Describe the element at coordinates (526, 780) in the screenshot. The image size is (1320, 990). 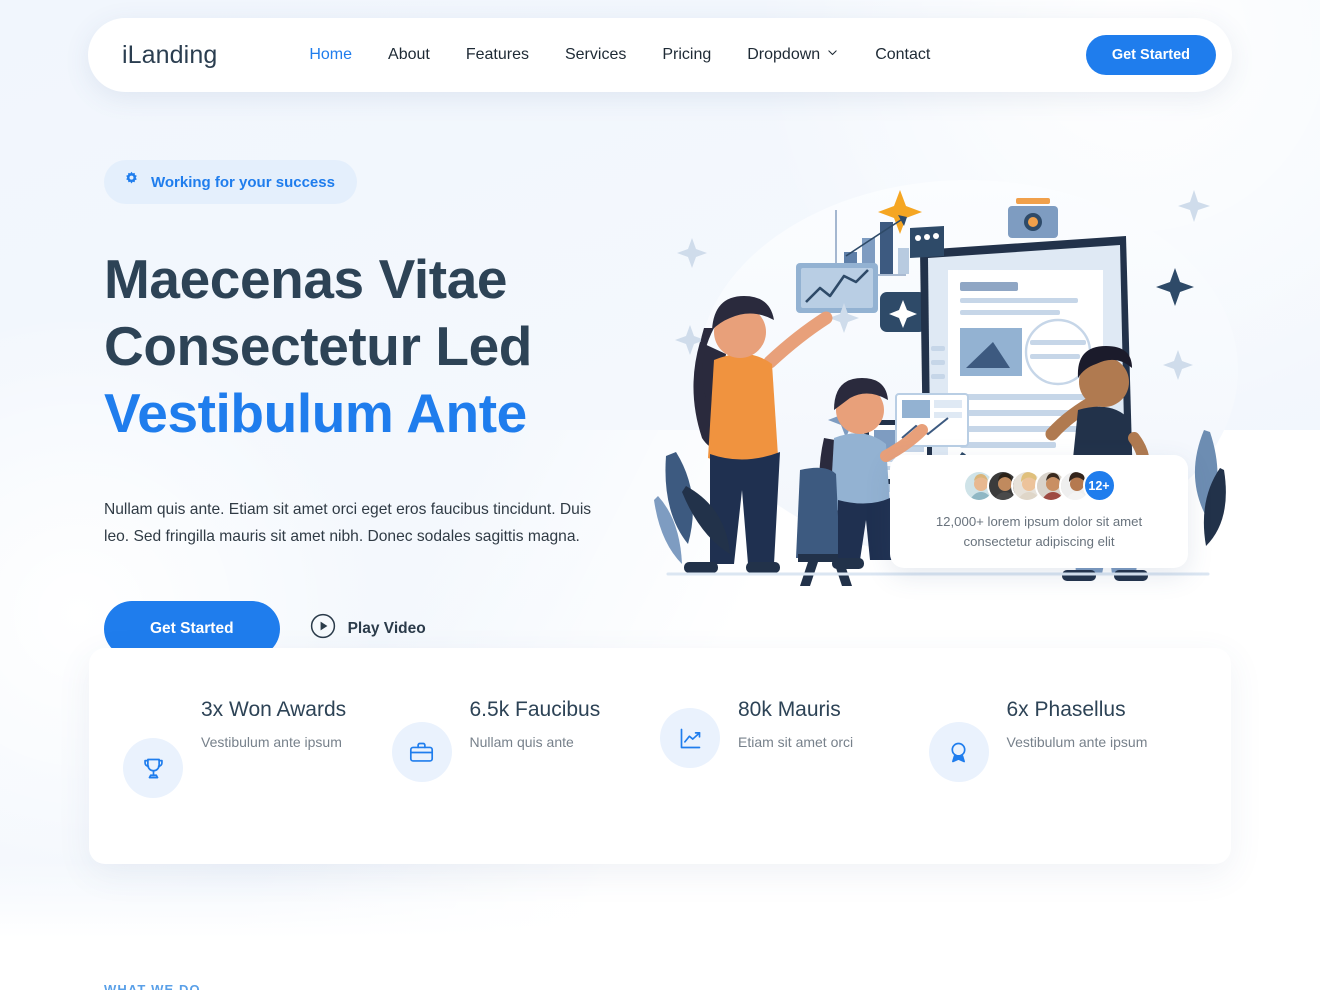
I see `stat-item: 6.5k Faucibus Nullam quis ante` at that location.